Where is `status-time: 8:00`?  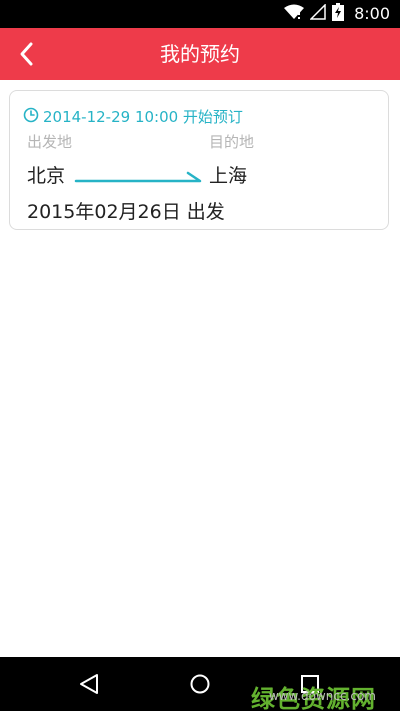 status-time: 8:00 is located at coordinates (372, 13).